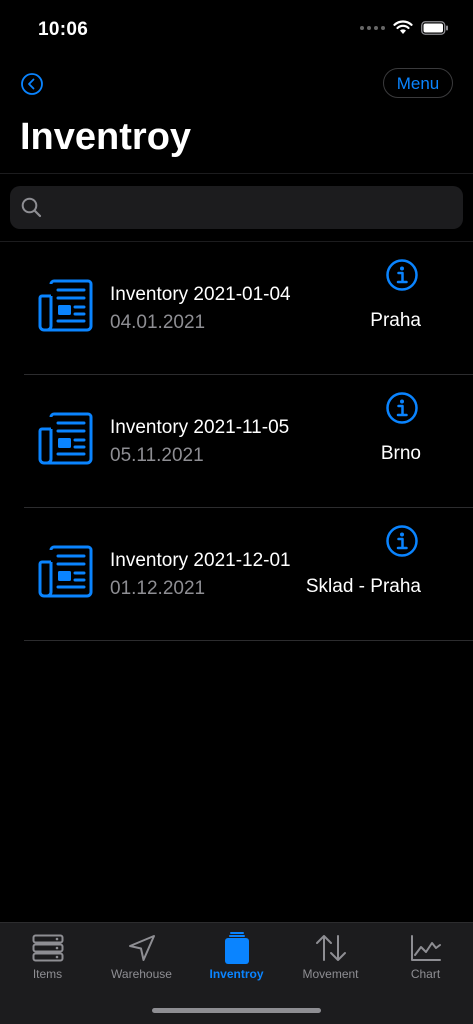  Describe the element at coordinates (31, 207) in the screenshot. I see `search-icon` at that location.